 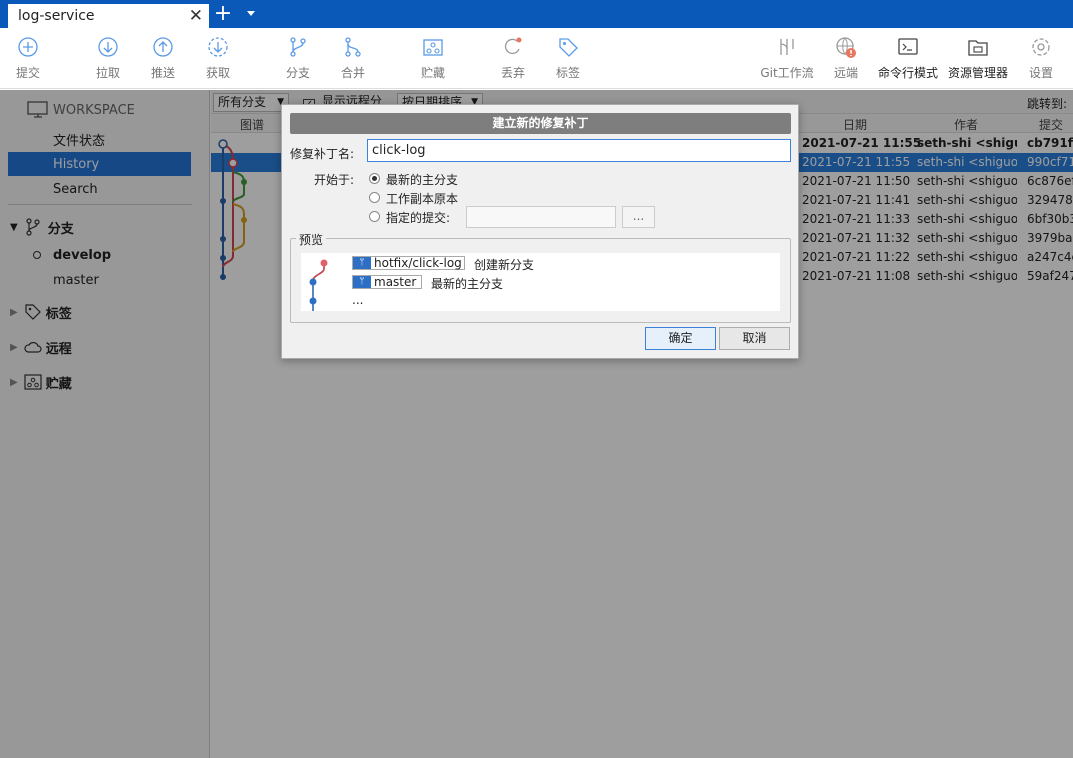 I want to click on radio-working-copy, so click(x=374, y=197).